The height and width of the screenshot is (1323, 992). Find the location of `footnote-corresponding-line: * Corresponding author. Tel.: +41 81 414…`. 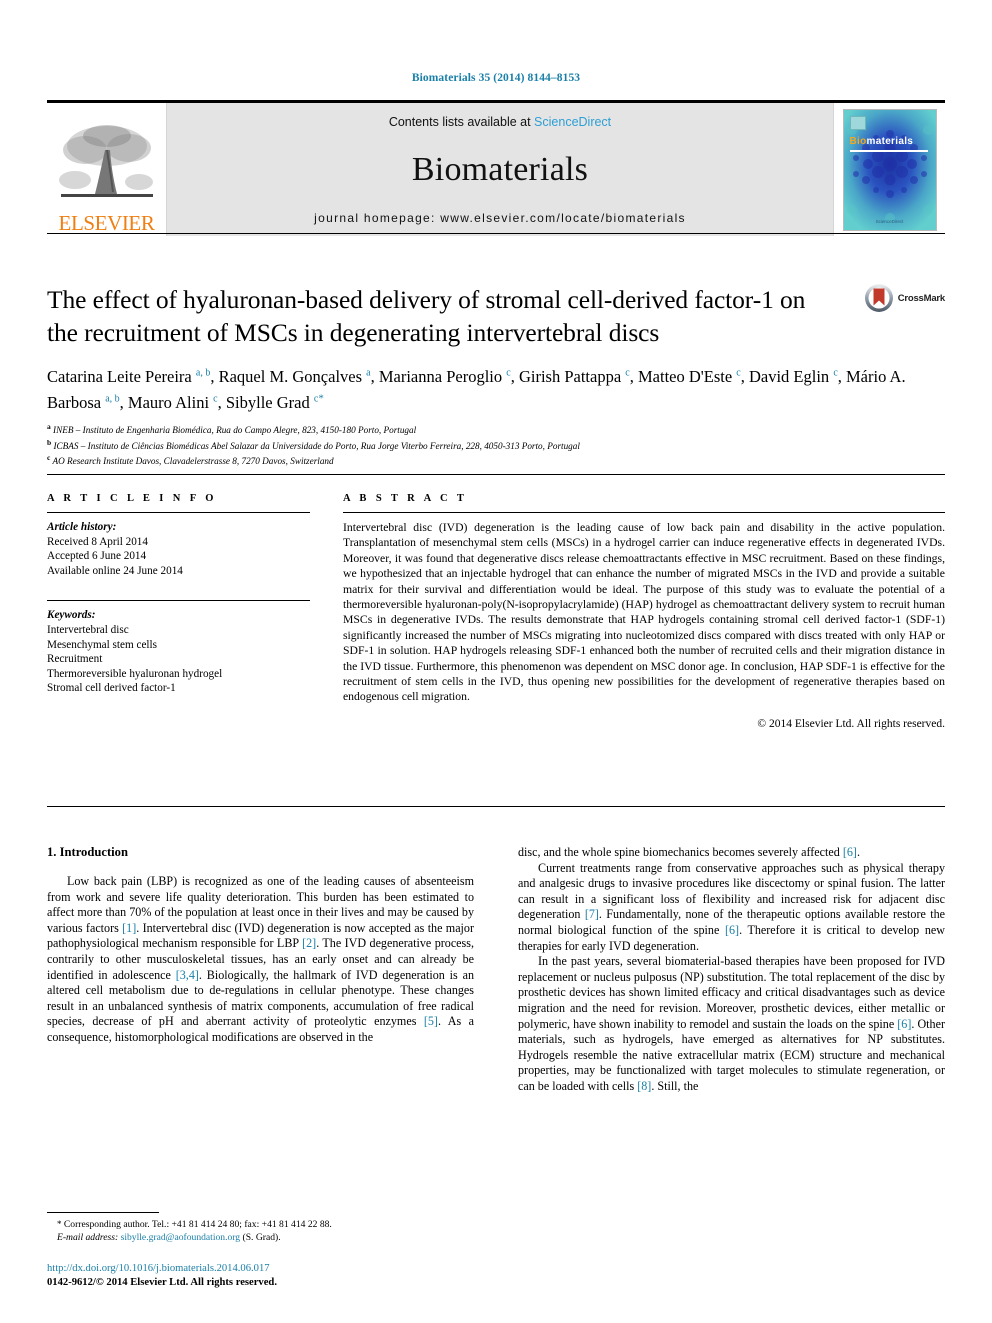

footnote-corresponding-line: * Corresponding author. Tel.: +41 81 414… is located at coordinates (260, 1224).